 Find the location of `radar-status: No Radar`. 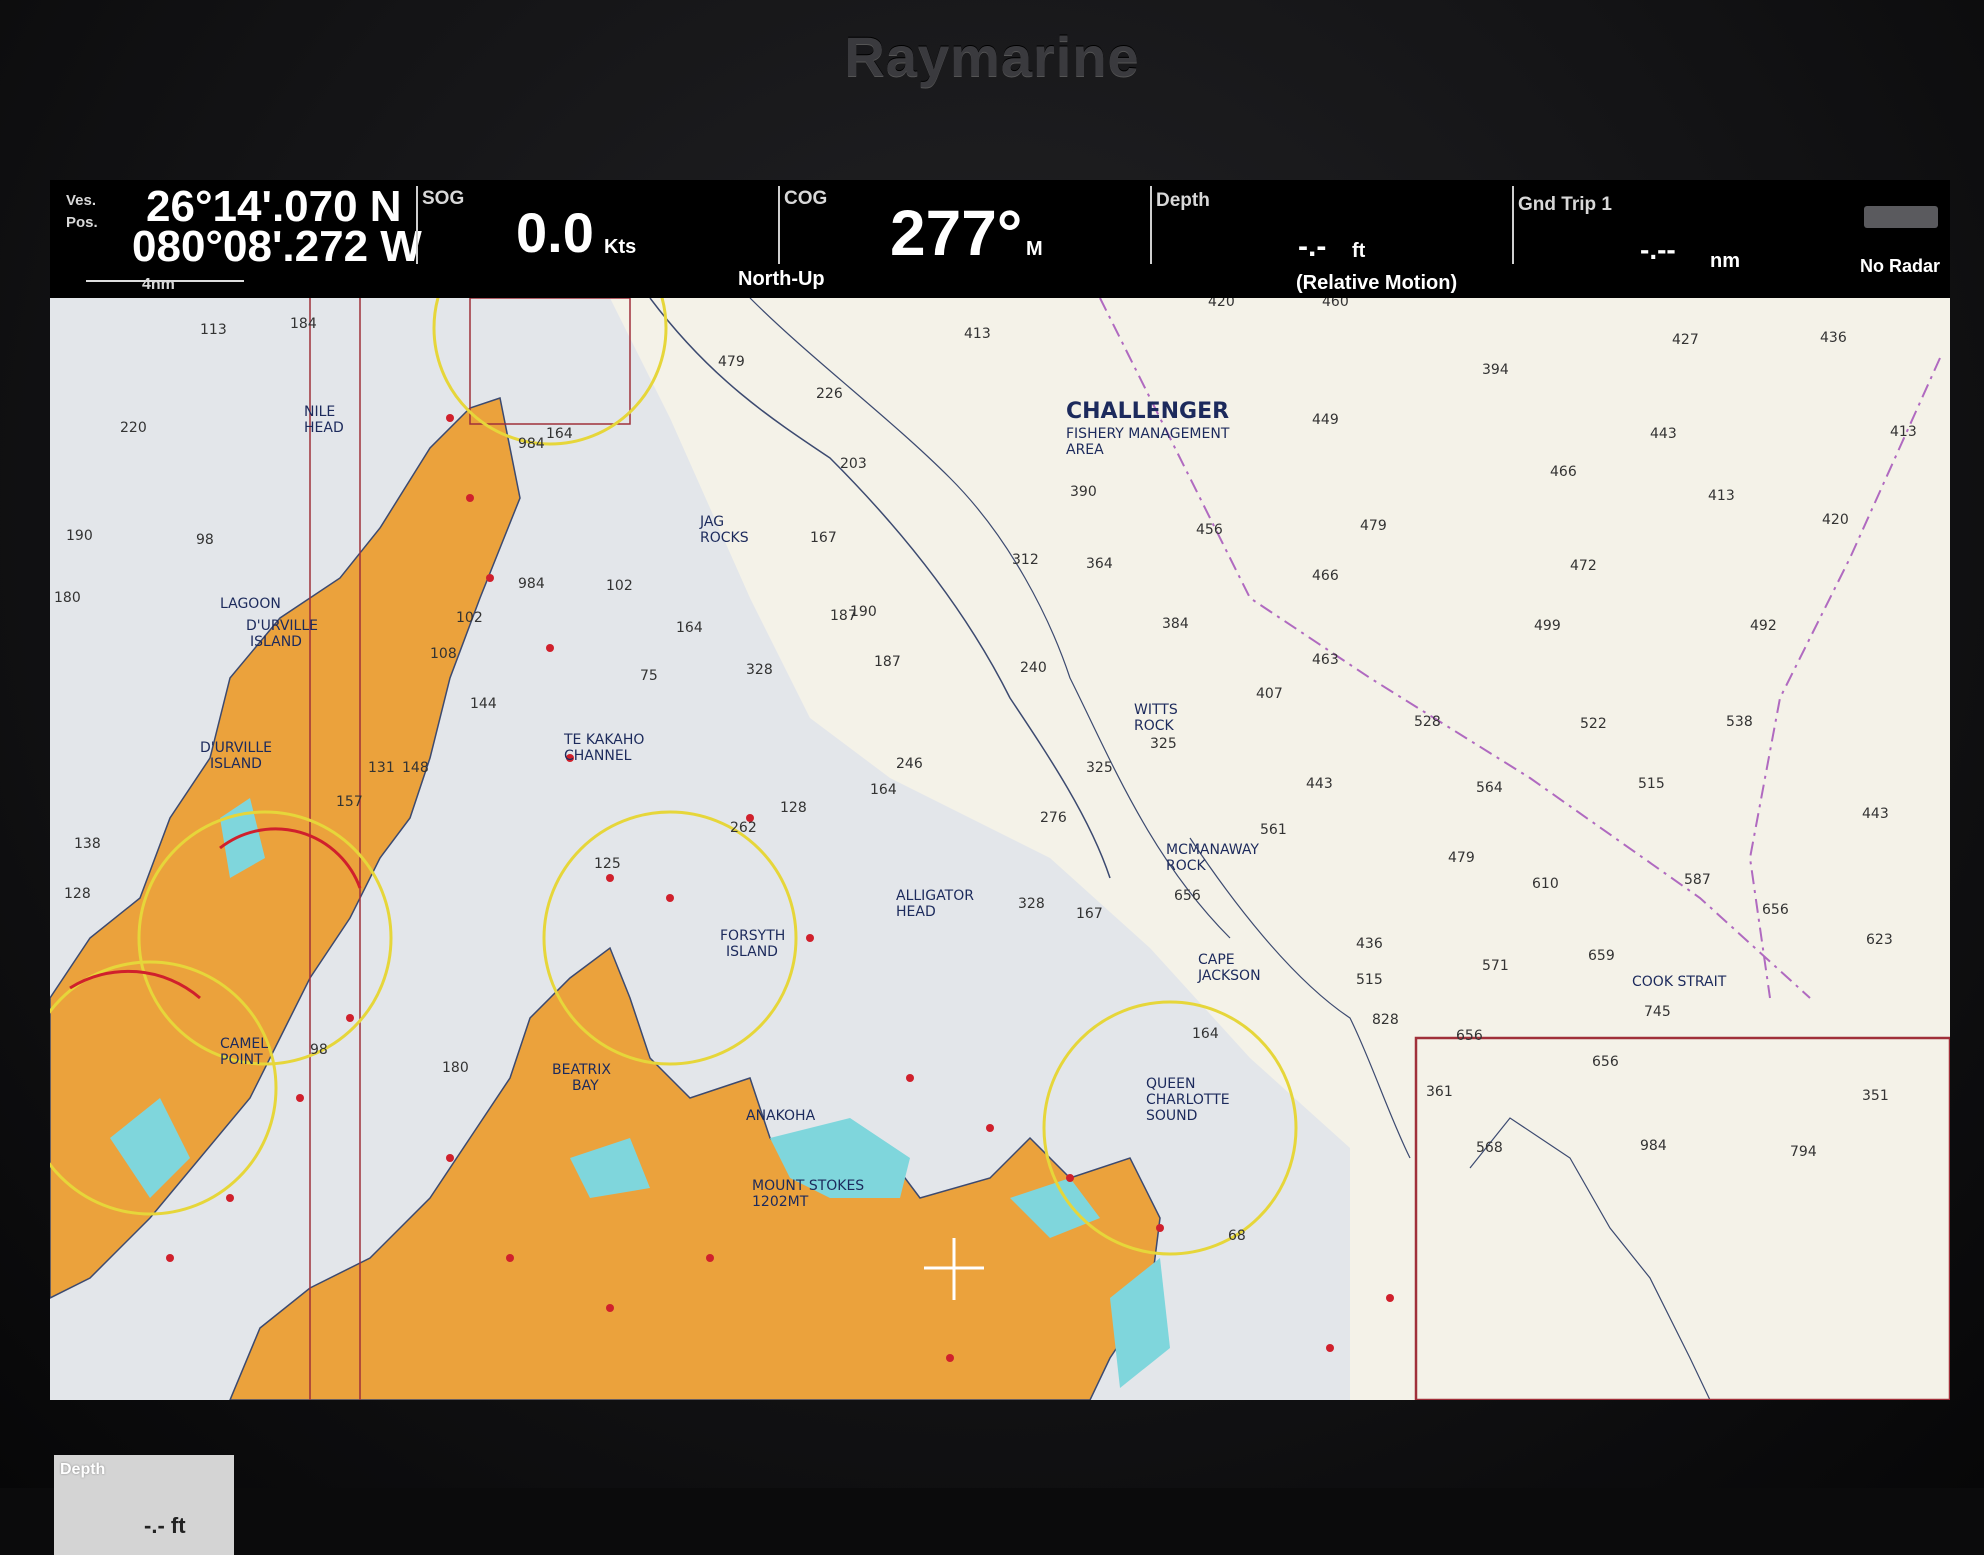

radar-status: No Radar is located at coordinates (1900, 266).